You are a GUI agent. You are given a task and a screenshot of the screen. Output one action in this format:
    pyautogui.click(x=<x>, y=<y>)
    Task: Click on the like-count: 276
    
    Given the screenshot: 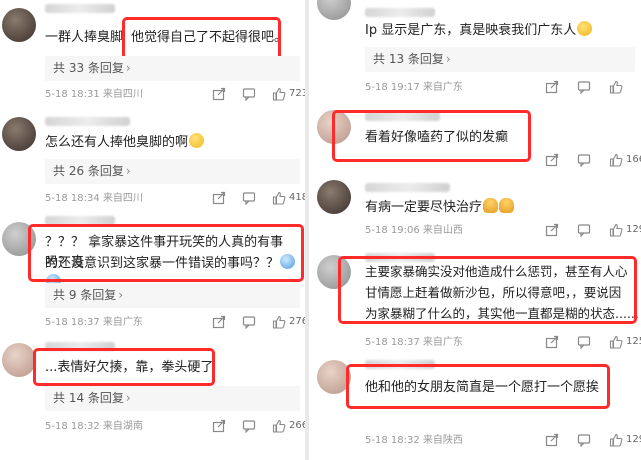 What is the action you would take?
    pyautogui.click(x=297, y=321)
    